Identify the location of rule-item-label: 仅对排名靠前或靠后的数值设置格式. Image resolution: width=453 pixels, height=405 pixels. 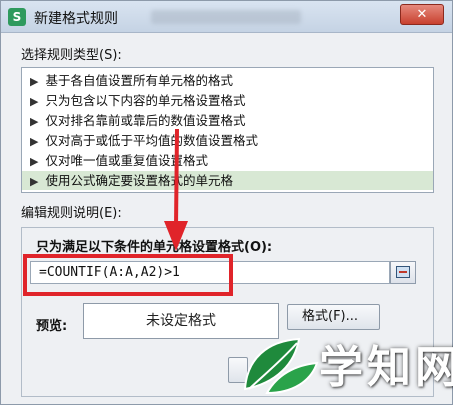
(145, 120).